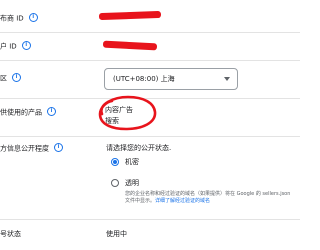  What do you see at coordinates (115, 183) in the screenshot?
I see `transparent-radio` at bounding box center [115, 183].